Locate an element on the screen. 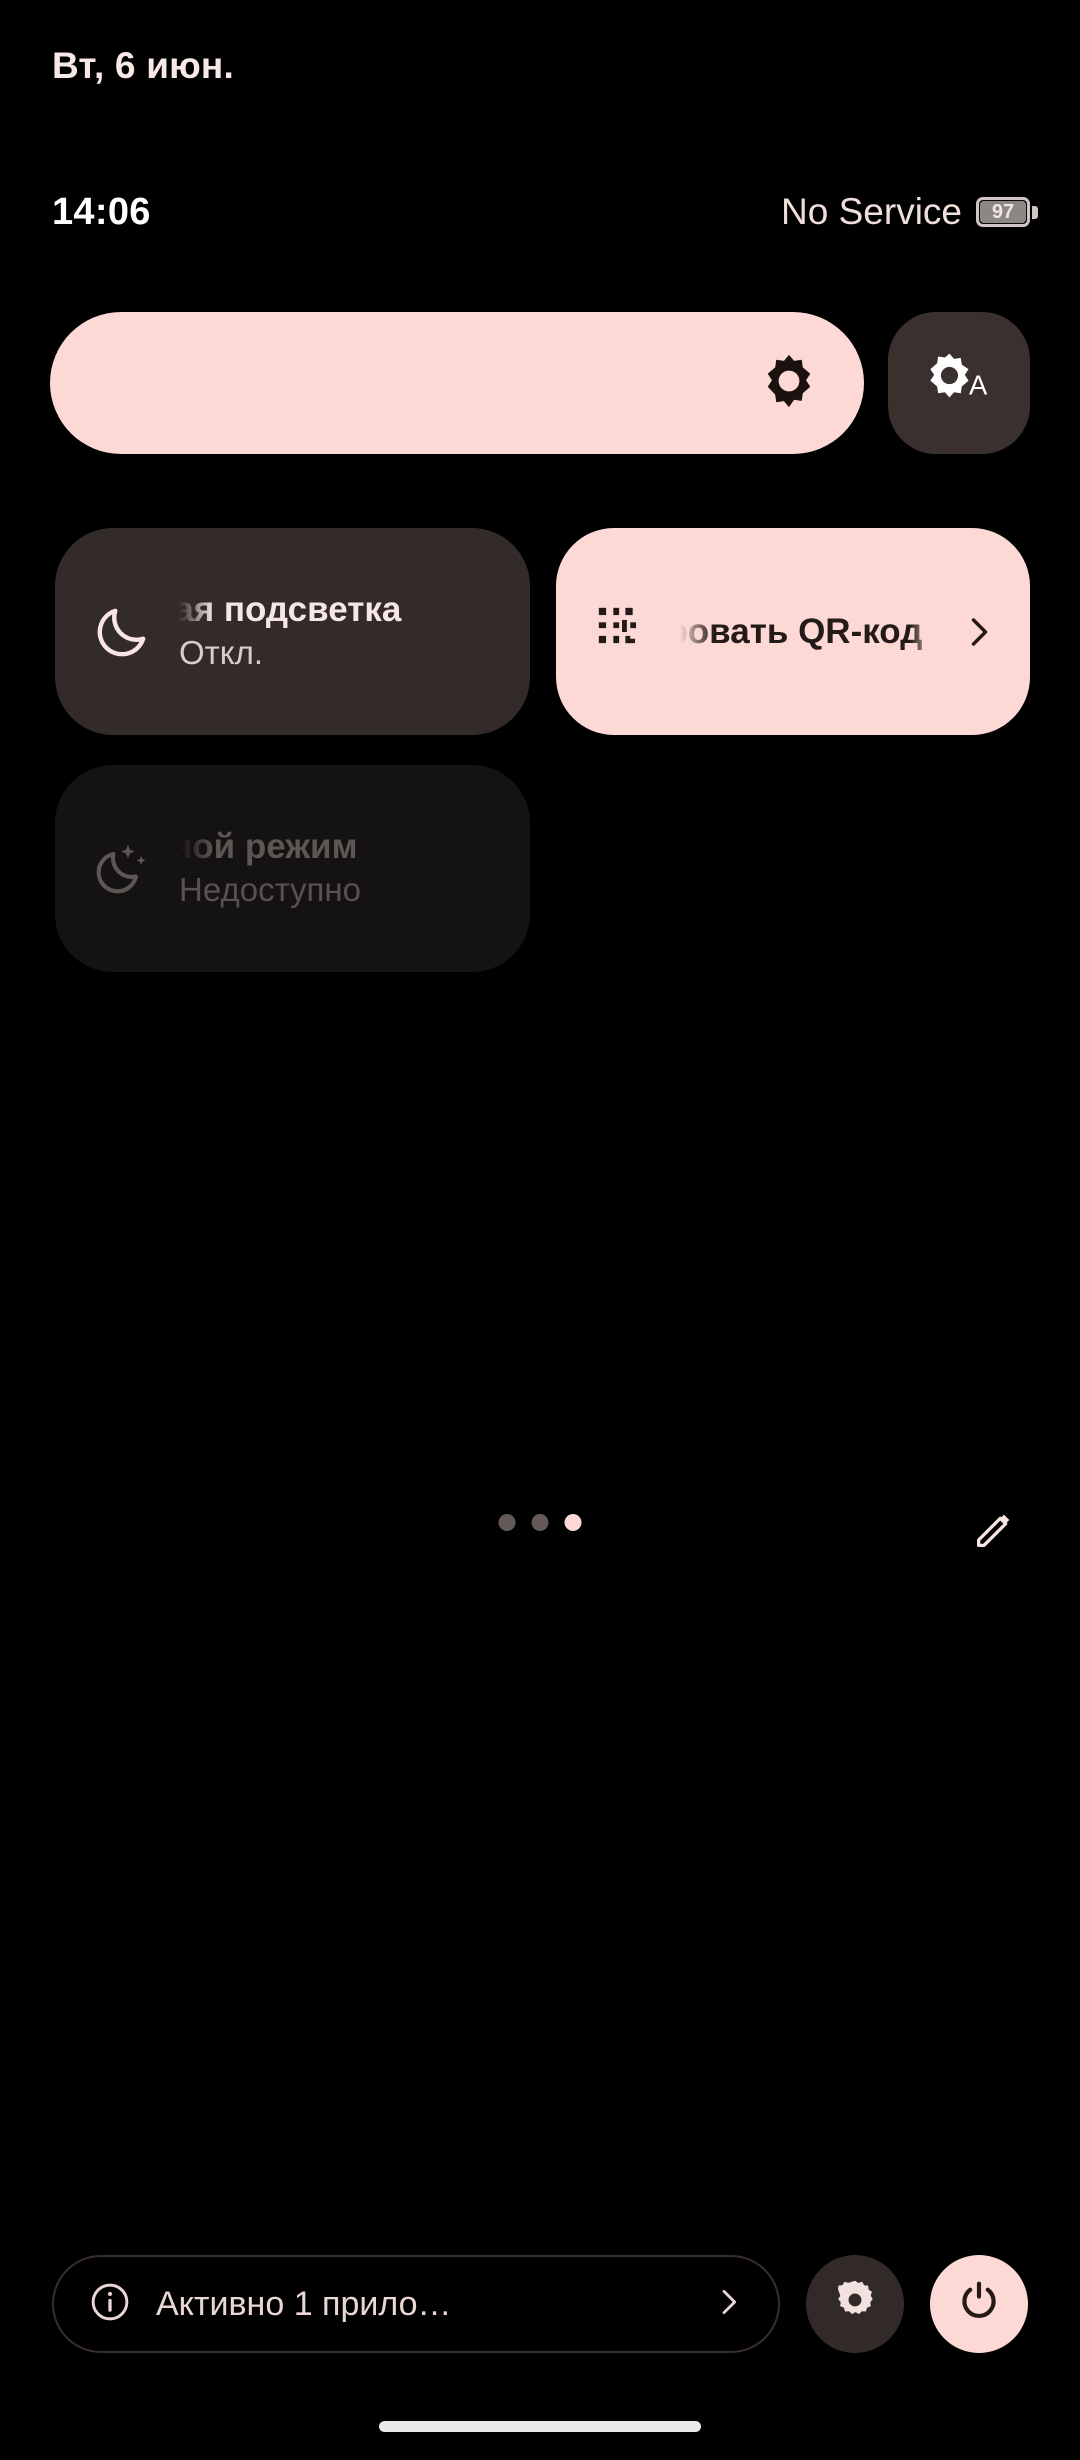  tile-night-light-subtitle: Откл. is located at coordinates (221, 652).